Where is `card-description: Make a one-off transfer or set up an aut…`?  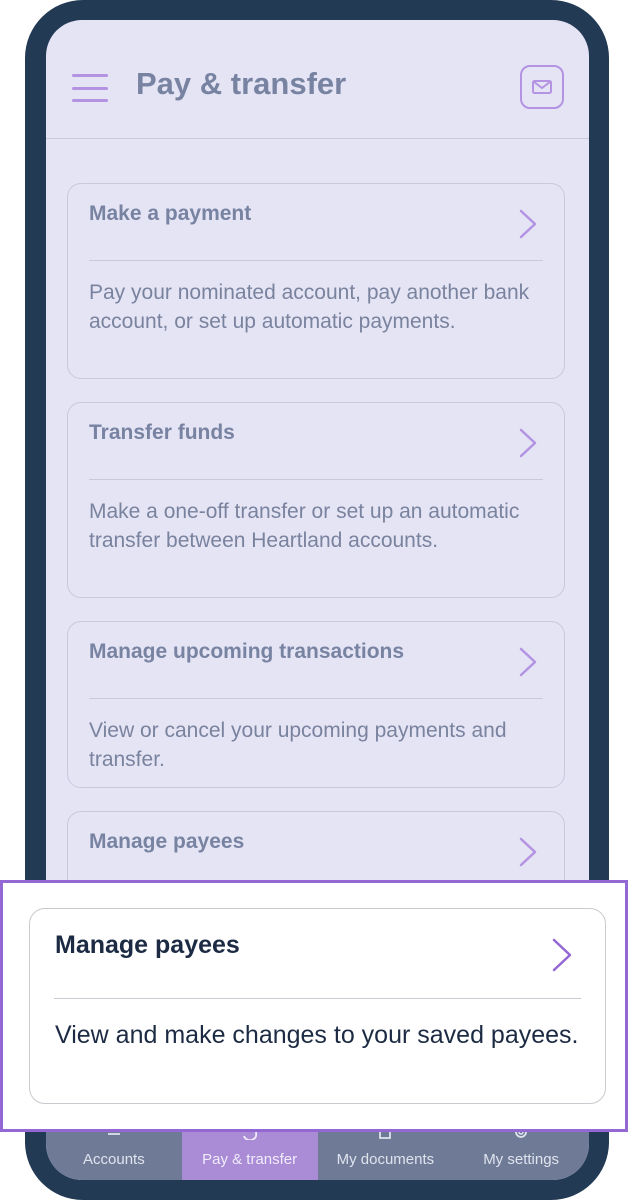
card-description: Make a one-off transfer or set up an aut… is located at coordinates (304, 526).